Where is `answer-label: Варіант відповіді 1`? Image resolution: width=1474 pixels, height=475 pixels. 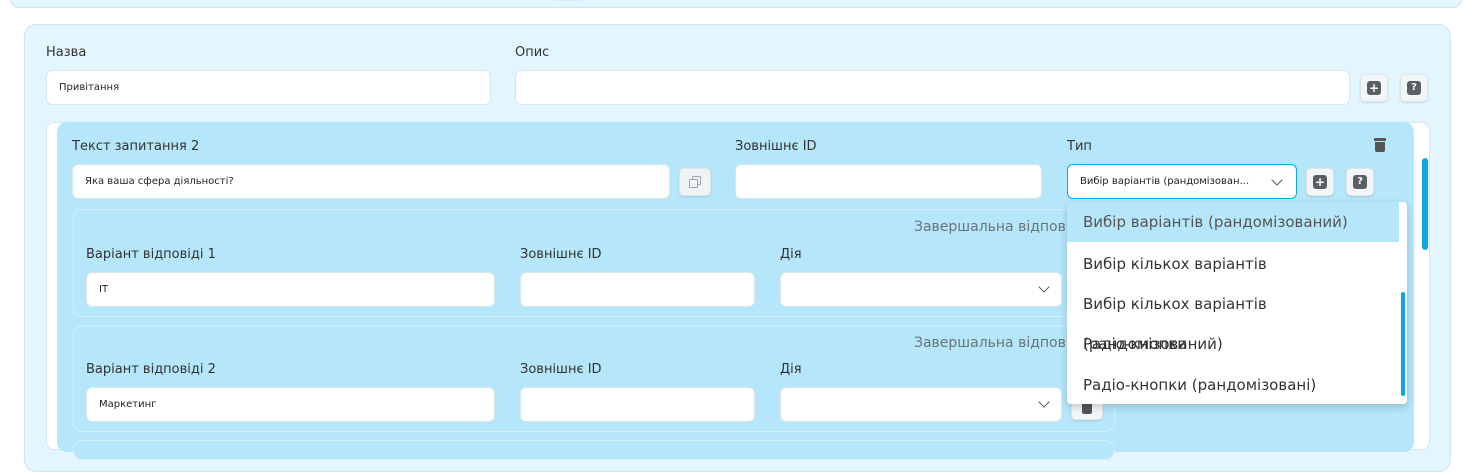 answer-label: Варіант відповіді 1 is located at coordinates (151, 254).